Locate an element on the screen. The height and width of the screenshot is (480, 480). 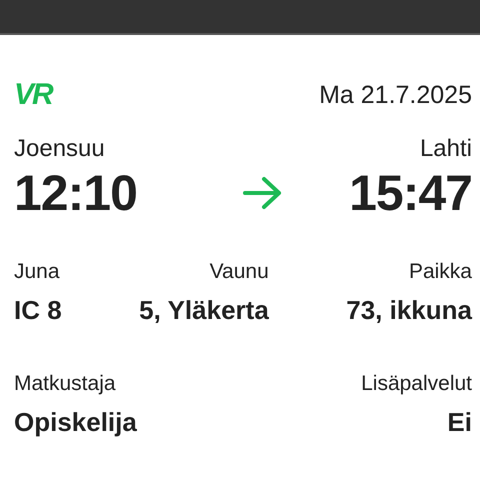
arrival-station: Lahti is located at coordinates (446, 149).